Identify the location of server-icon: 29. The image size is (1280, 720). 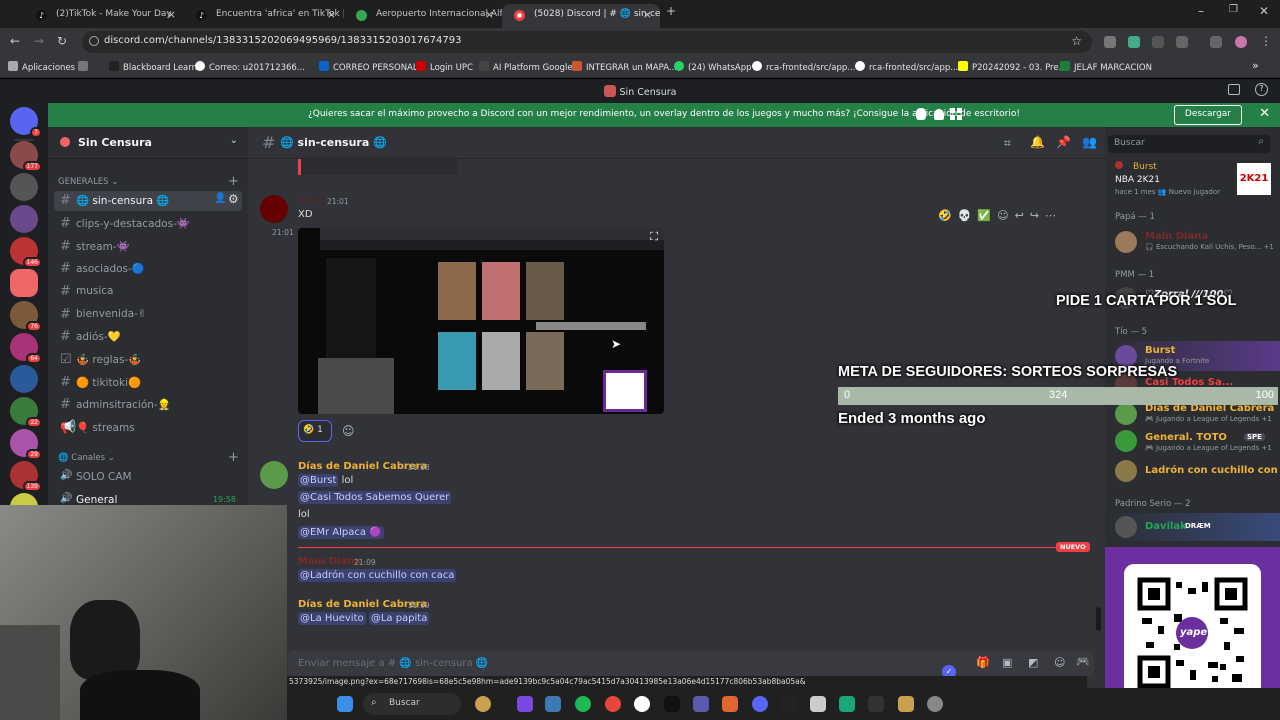
(26, 444).